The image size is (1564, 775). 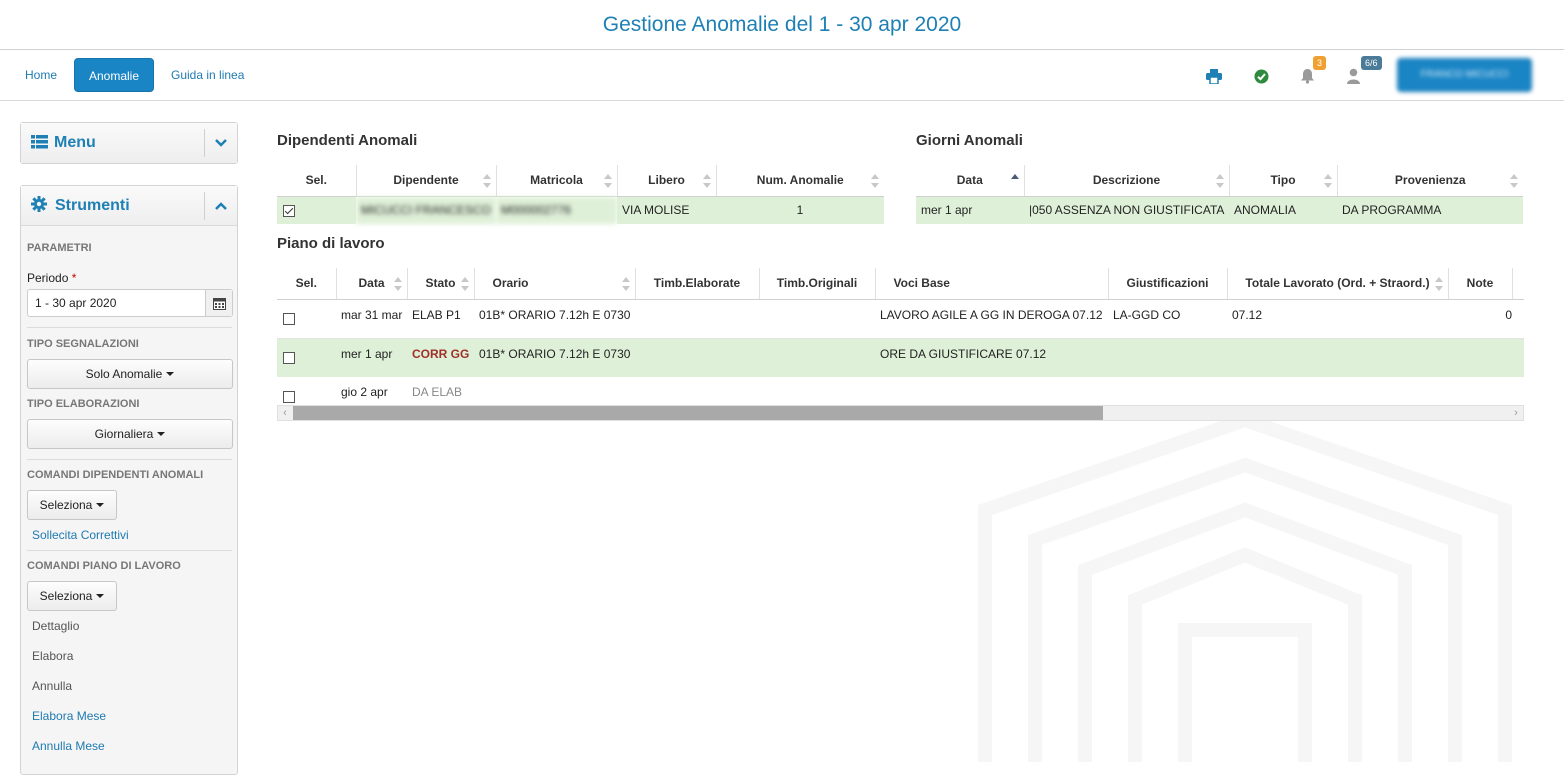 What do you see at coordinates (372, 314) in the screenshot?
I see `data-cell: mar 31 mar` at bounding box center [372, 314].